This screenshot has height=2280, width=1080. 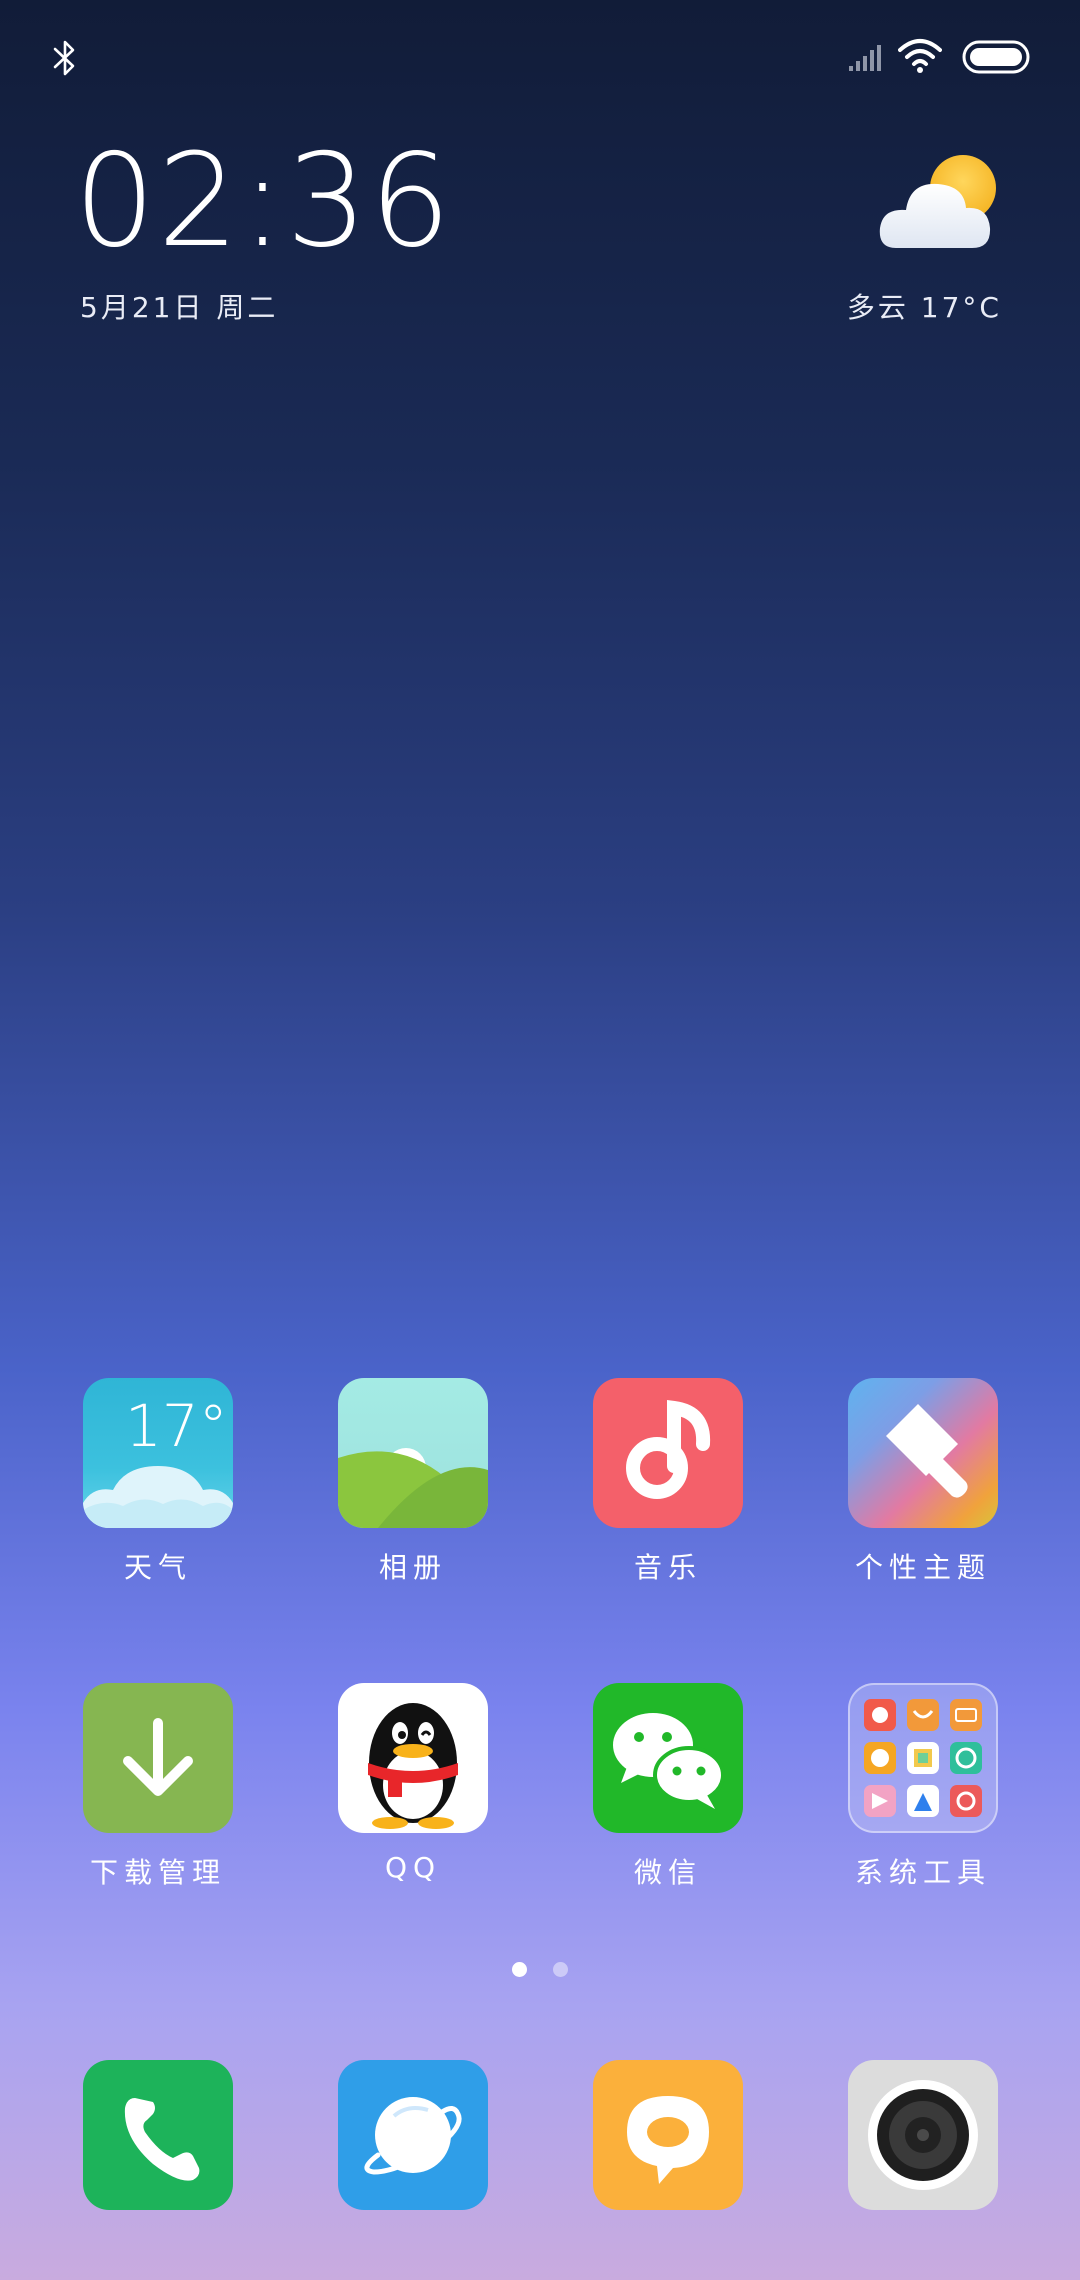 What do you see at coordinates (263, 202) in the screenshot?
I see `clock-time: 02:36` at bounding box center [263, 202].